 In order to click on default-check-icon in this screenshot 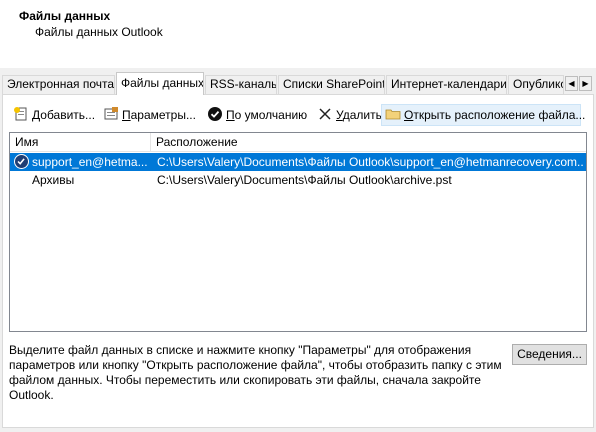, I will do `click(21, 161)`.